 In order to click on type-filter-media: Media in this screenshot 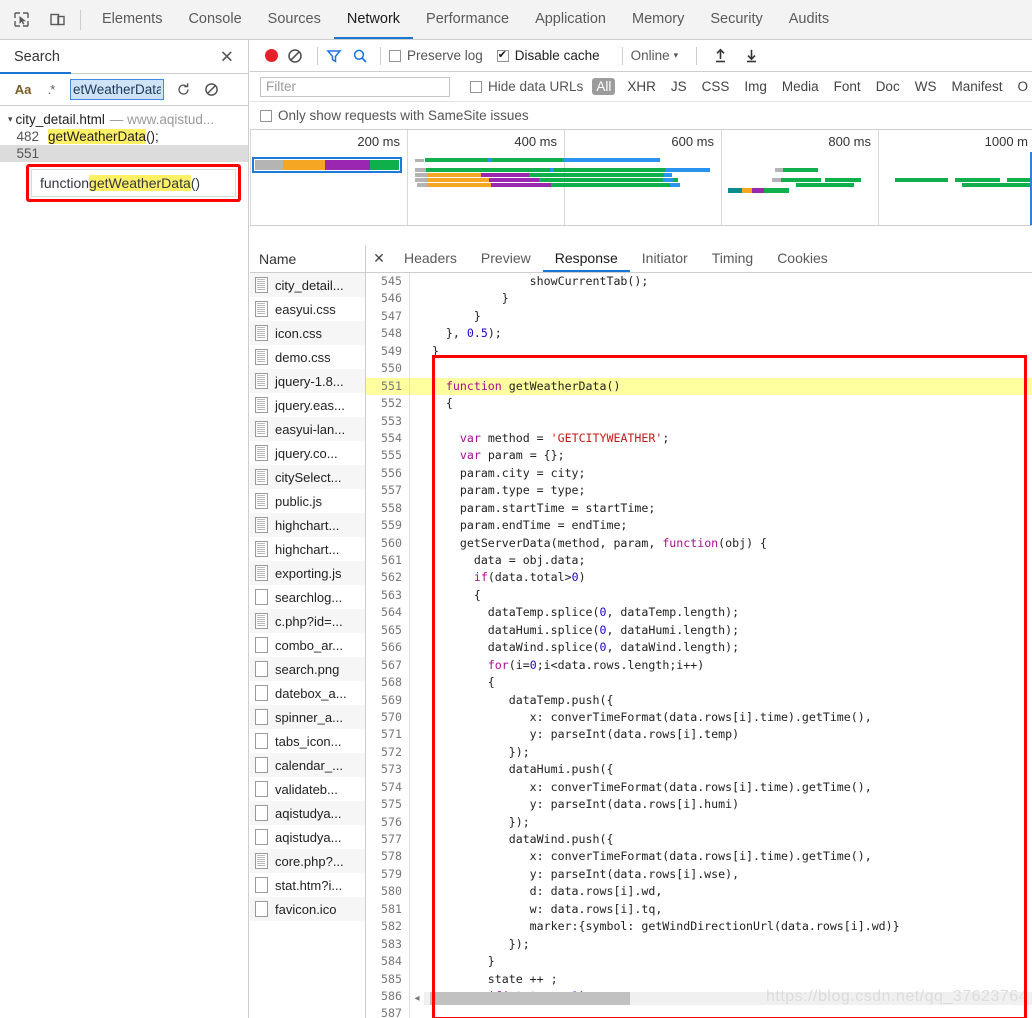, I will do `click(800, 86)`.